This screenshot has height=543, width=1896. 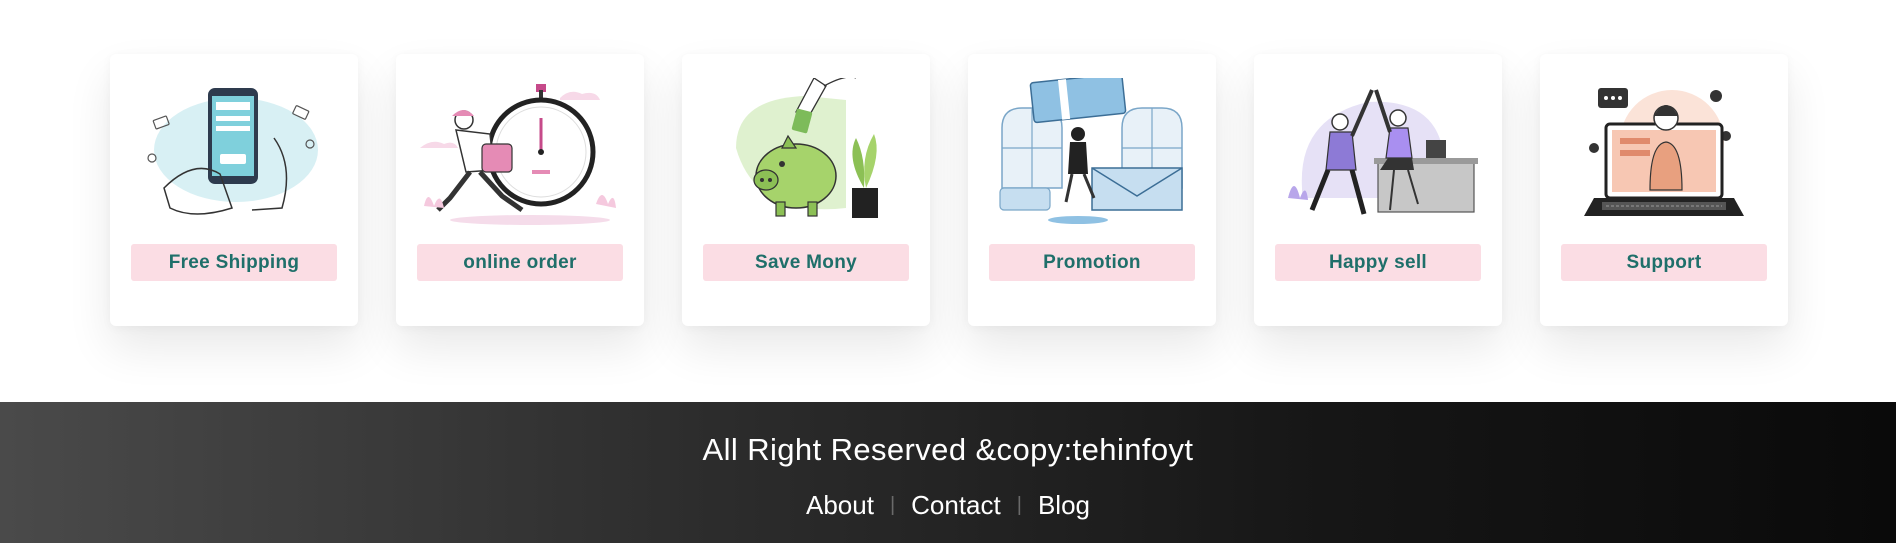 I want to click on copyright-text: All Right Reserved &copy:tehinfoyt, so click(x=948, y=449).